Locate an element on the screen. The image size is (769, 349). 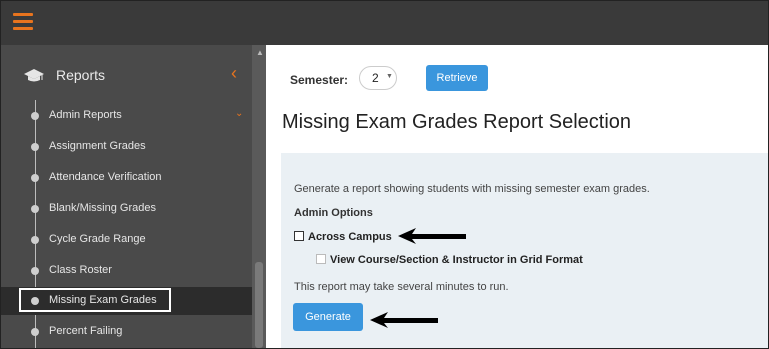
across-campus-option: Across Campus is located at coordinates (343, 237).